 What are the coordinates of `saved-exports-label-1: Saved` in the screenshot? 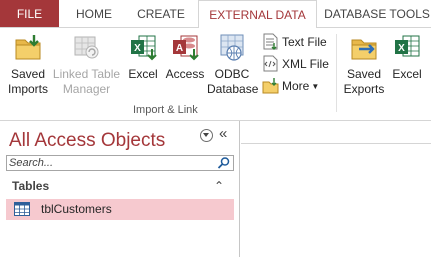 It's located at (364, 74).